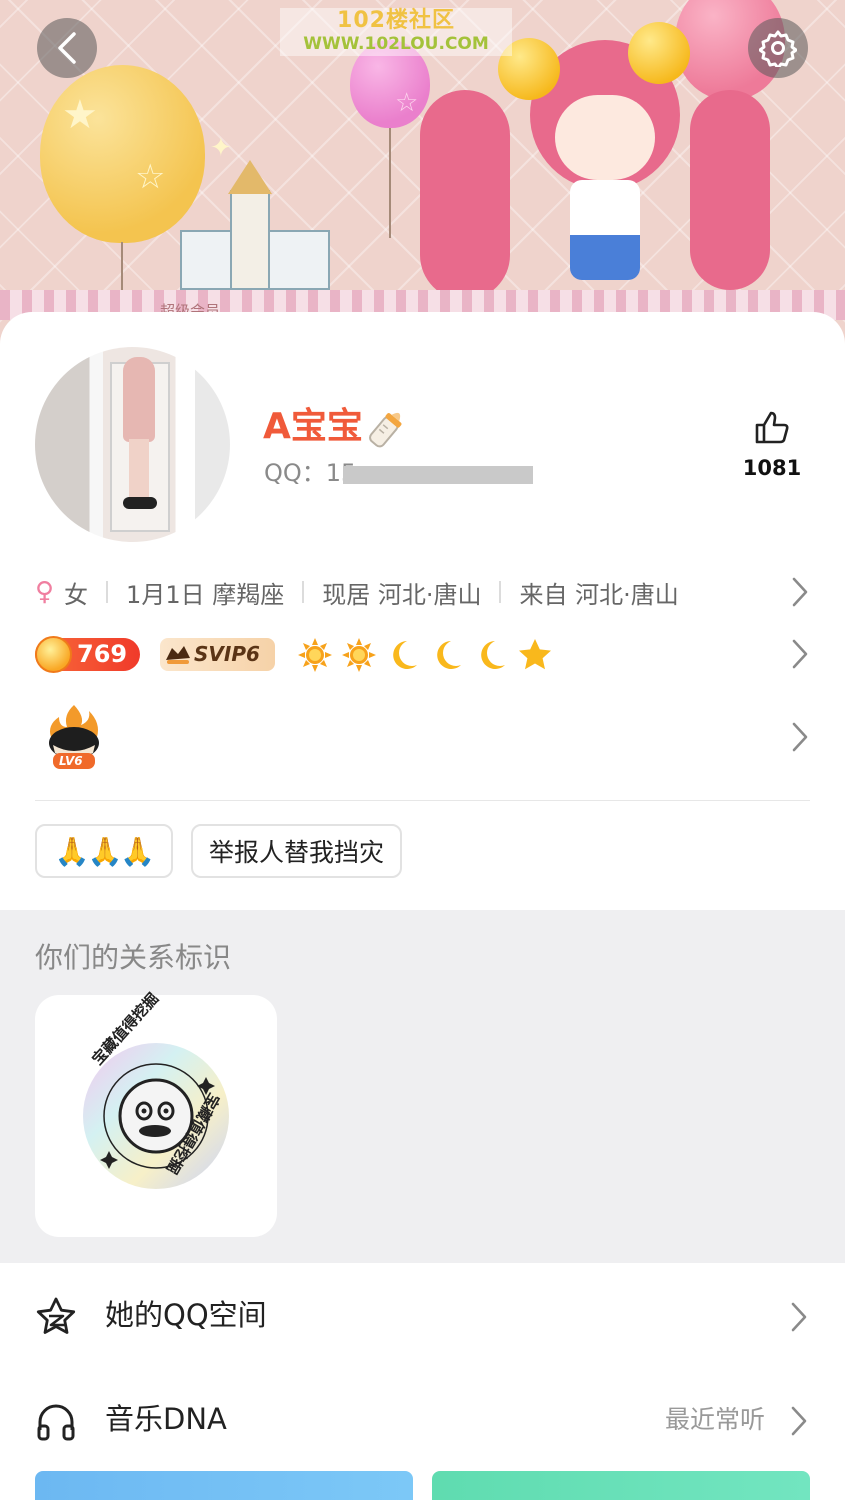 The height and width of the screenshot is (1500, 845). Describe the element at coordinates (166, 1419) in the screenshot. I see `music-dna-label: 音乐DNA` at that location.